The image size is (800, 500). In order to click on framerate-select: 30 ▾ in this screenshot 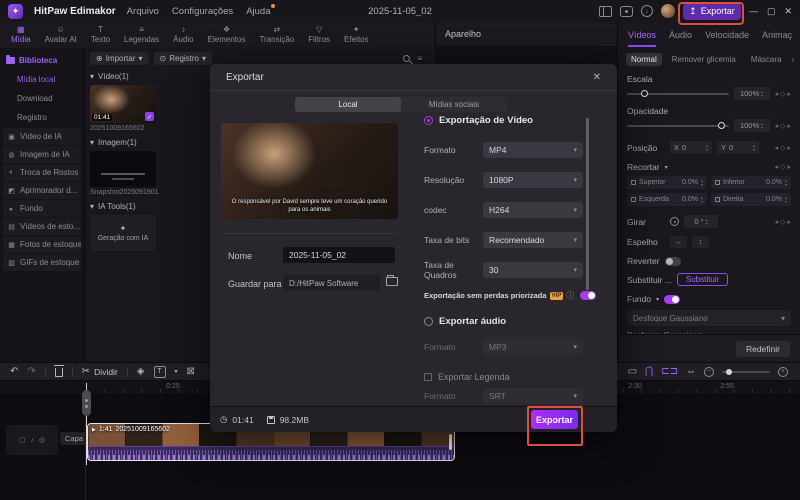, I will do `click(533, 270)`.